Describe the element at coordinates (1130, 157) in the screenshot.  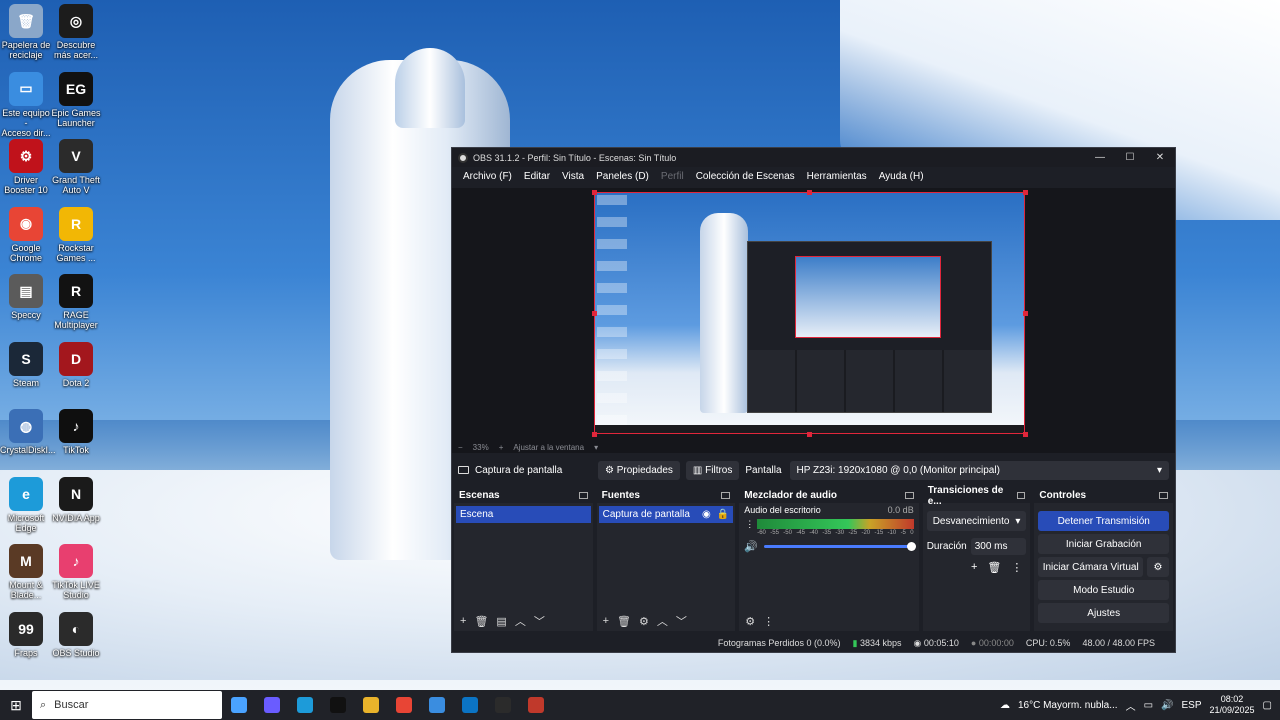
I see `maximize-icon: ☐` at that location.